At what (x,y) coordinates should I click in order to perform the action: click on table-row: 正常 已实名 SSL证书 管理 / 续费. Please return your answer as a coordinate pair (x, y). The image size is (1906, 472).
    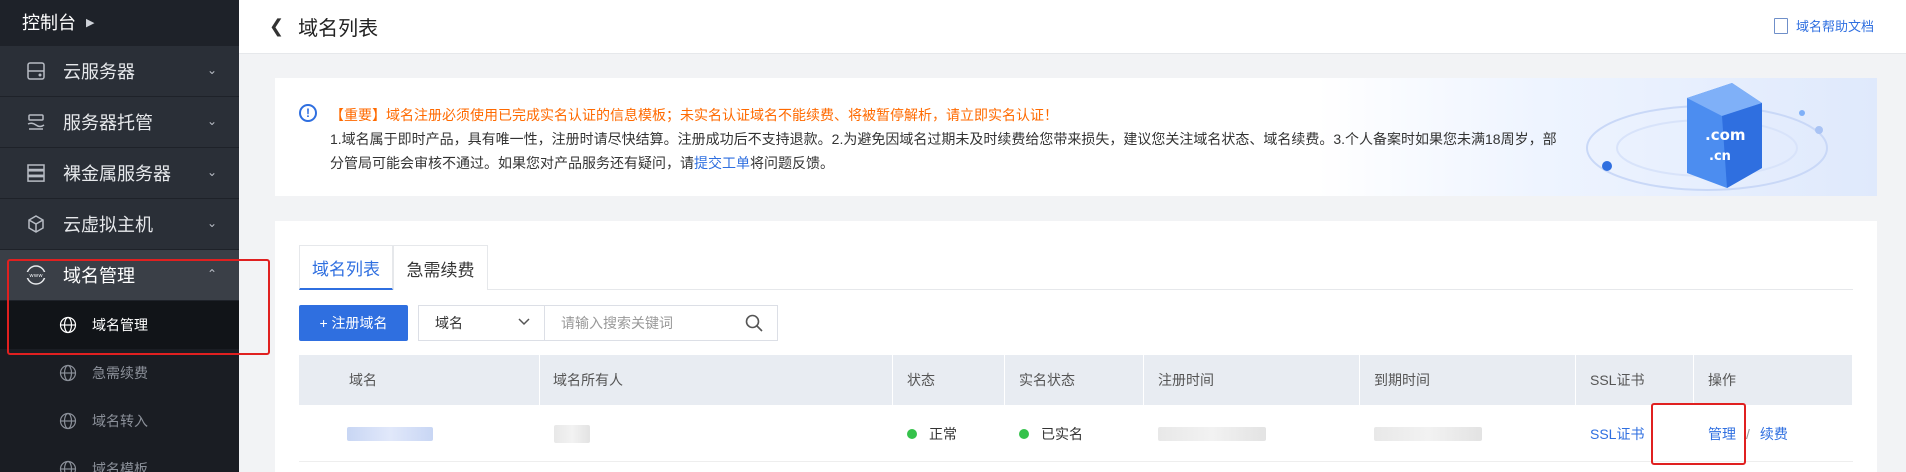
    Looking at the image, I should click on (1076, 433).